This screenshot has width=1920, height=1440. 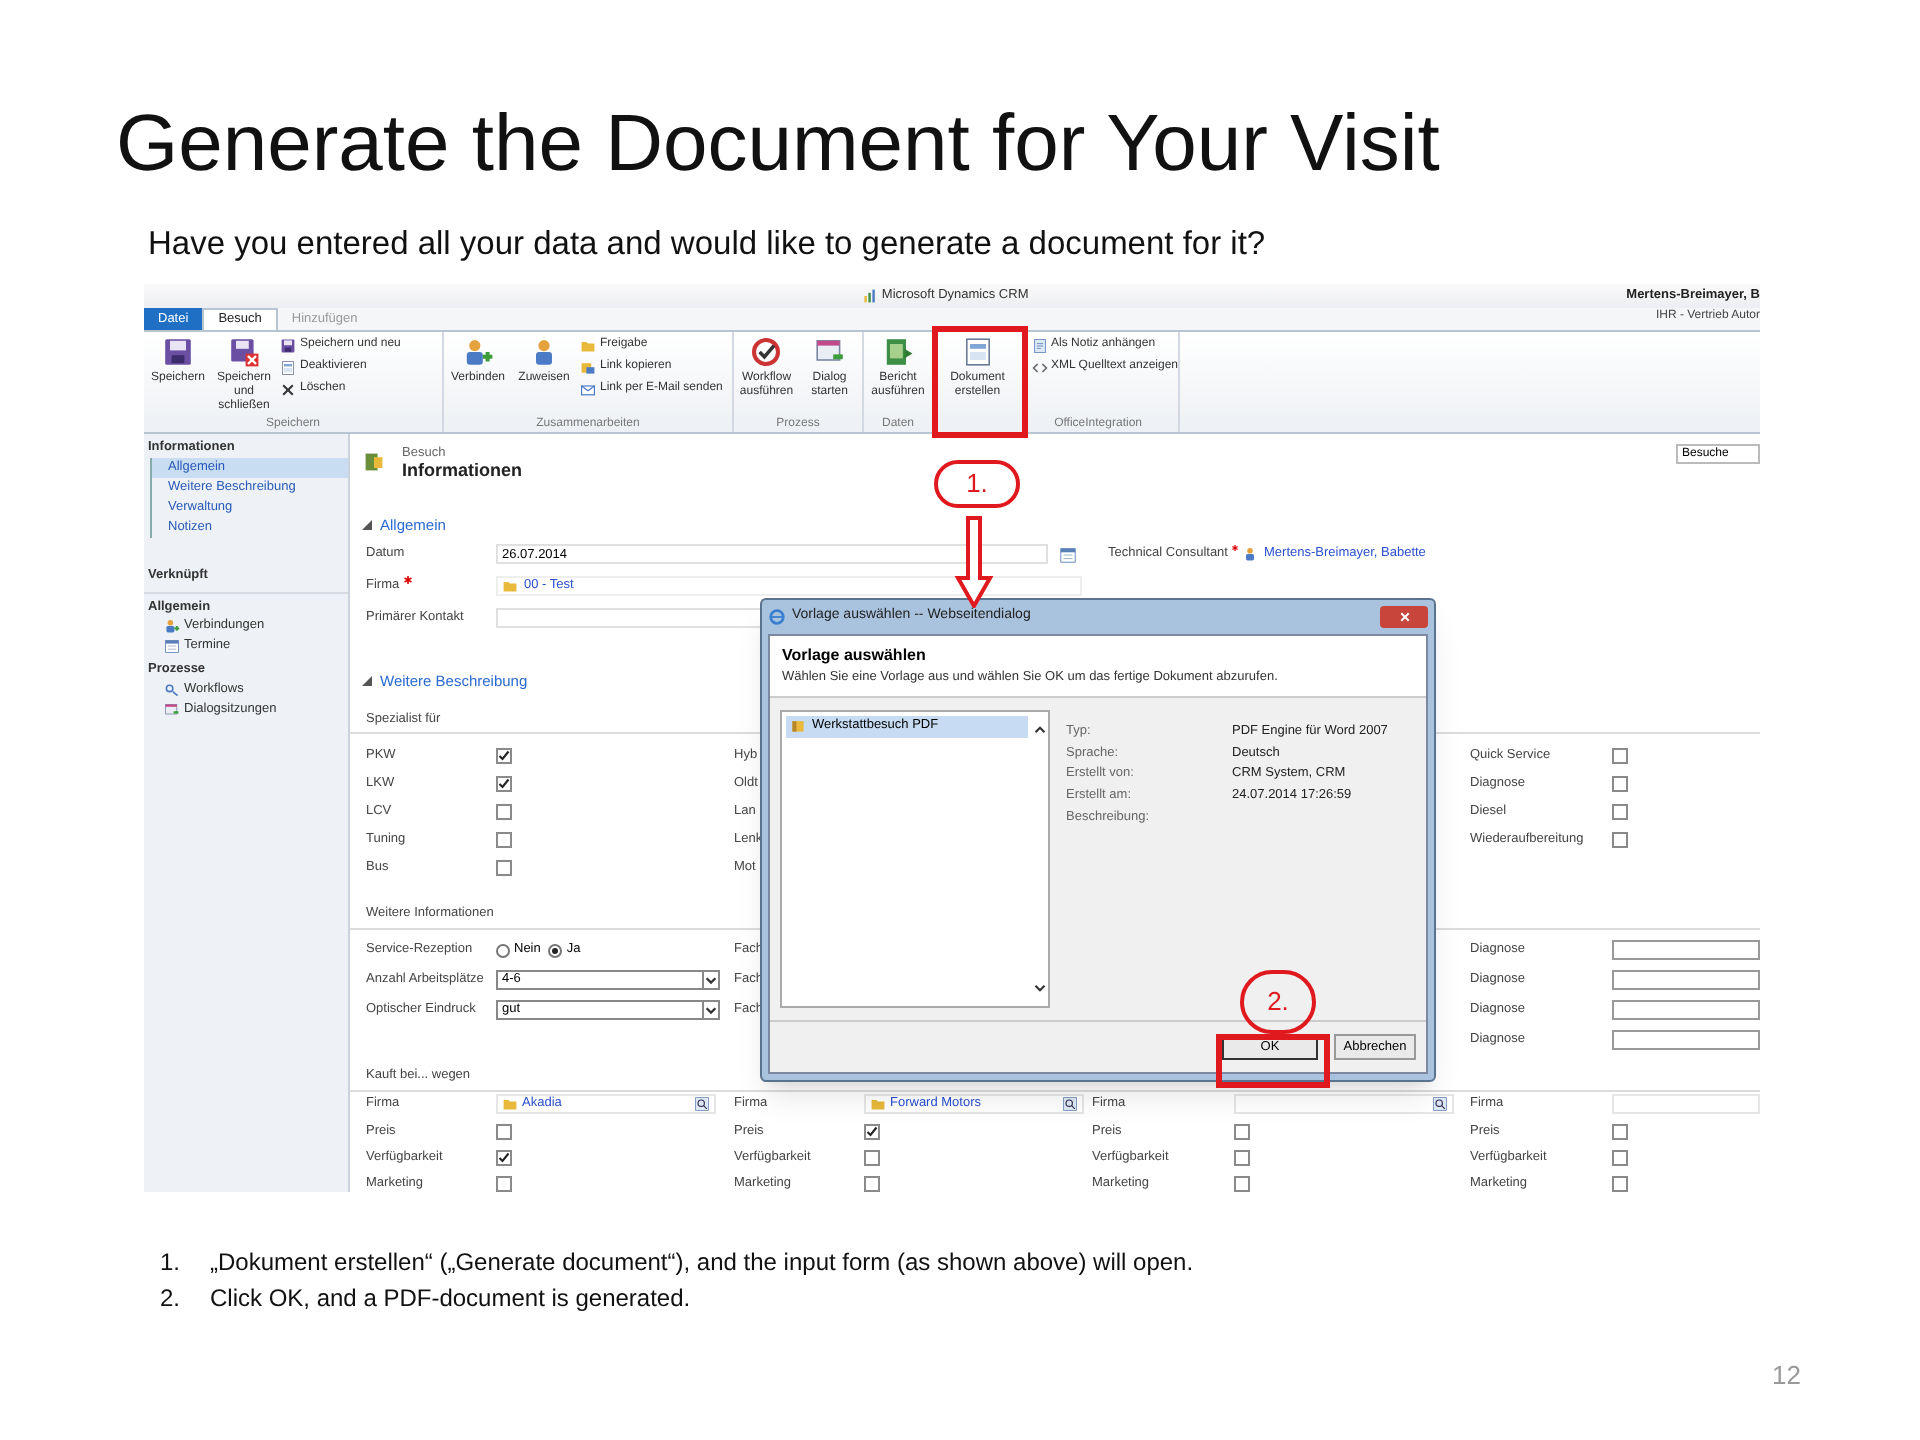 I want to click on form-title: Informationen, so click(x=462, y=471).